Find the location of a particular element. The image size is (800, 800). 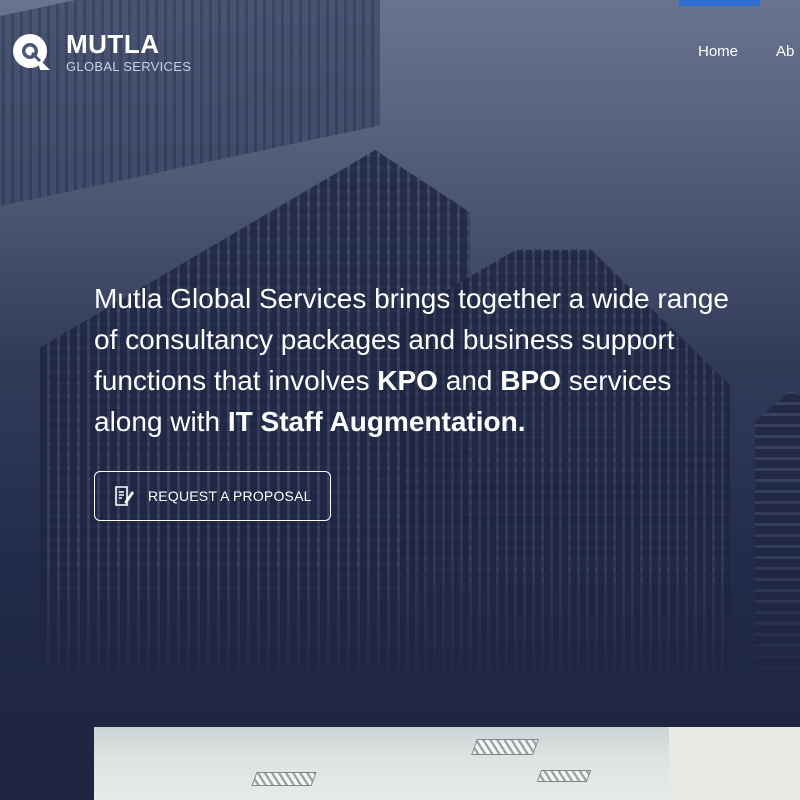

hero-highlight: BPO is located at coordinates (530, 380).